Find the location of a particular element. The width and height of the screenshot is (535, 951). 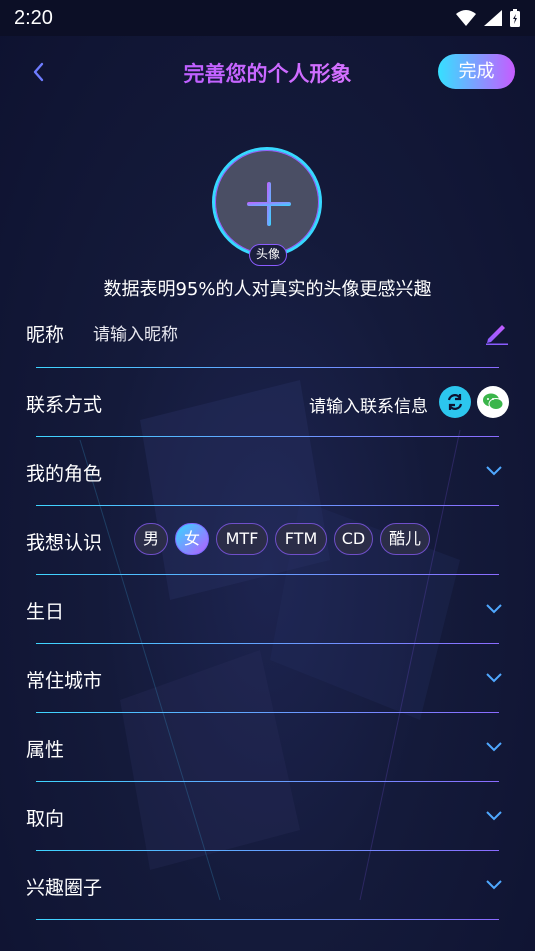

want-meet-row: 我想认识 男 女 MTF FTM CD 酷儿 is located at coordinates (267, 540).